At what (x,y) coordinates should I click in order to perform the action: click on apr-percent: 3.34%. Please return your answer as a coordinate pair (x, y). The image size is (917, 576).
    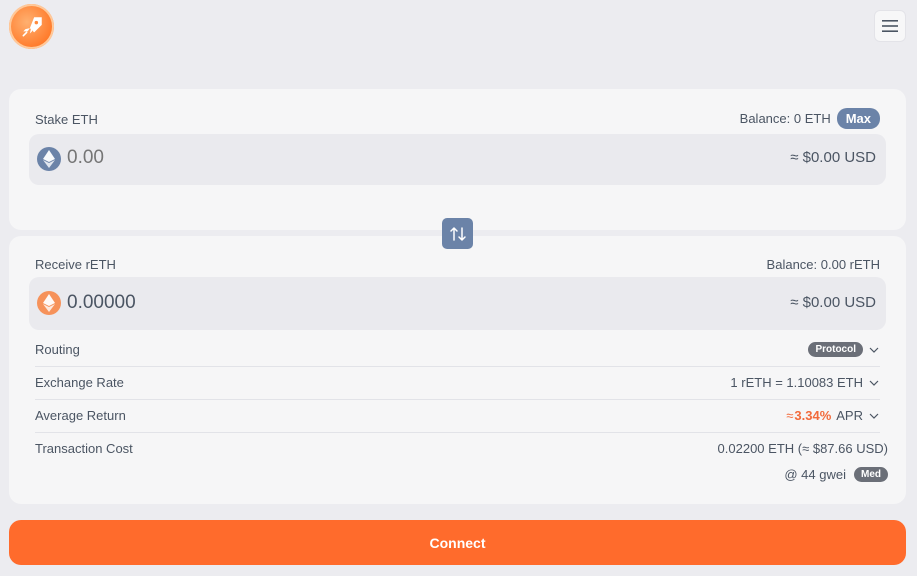
    Looking at the image, I should click on (813, 415).